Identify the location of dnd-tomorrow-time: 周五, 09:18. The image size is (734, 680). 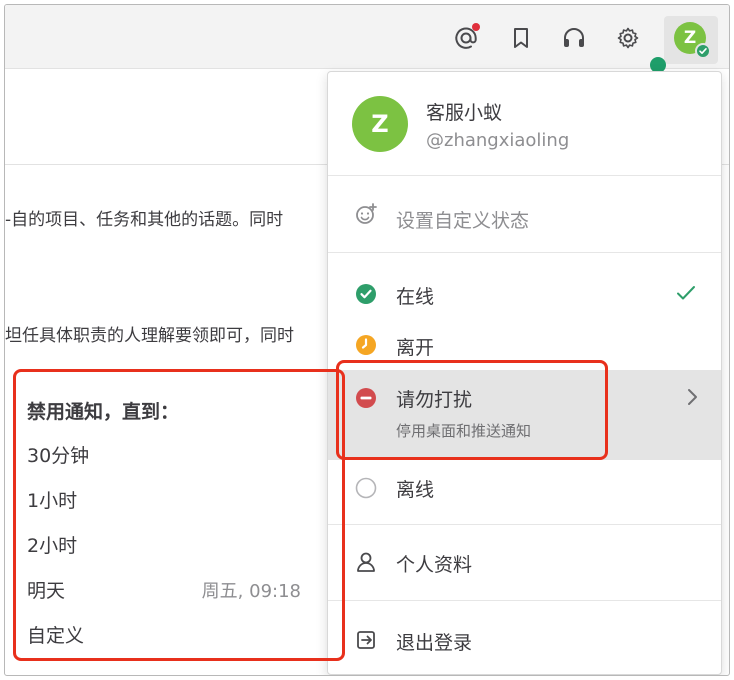
(251, 591).